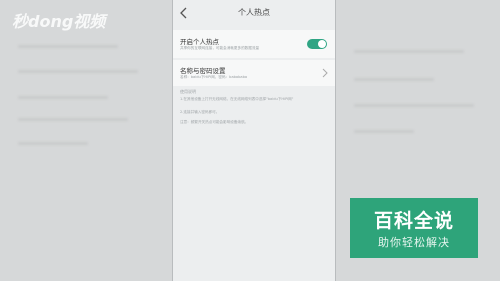  What do you see at coordinates (59, 21) in the screenshot?
I see `video-watermark: 秒dong视频` at bounding box center [59, 21].